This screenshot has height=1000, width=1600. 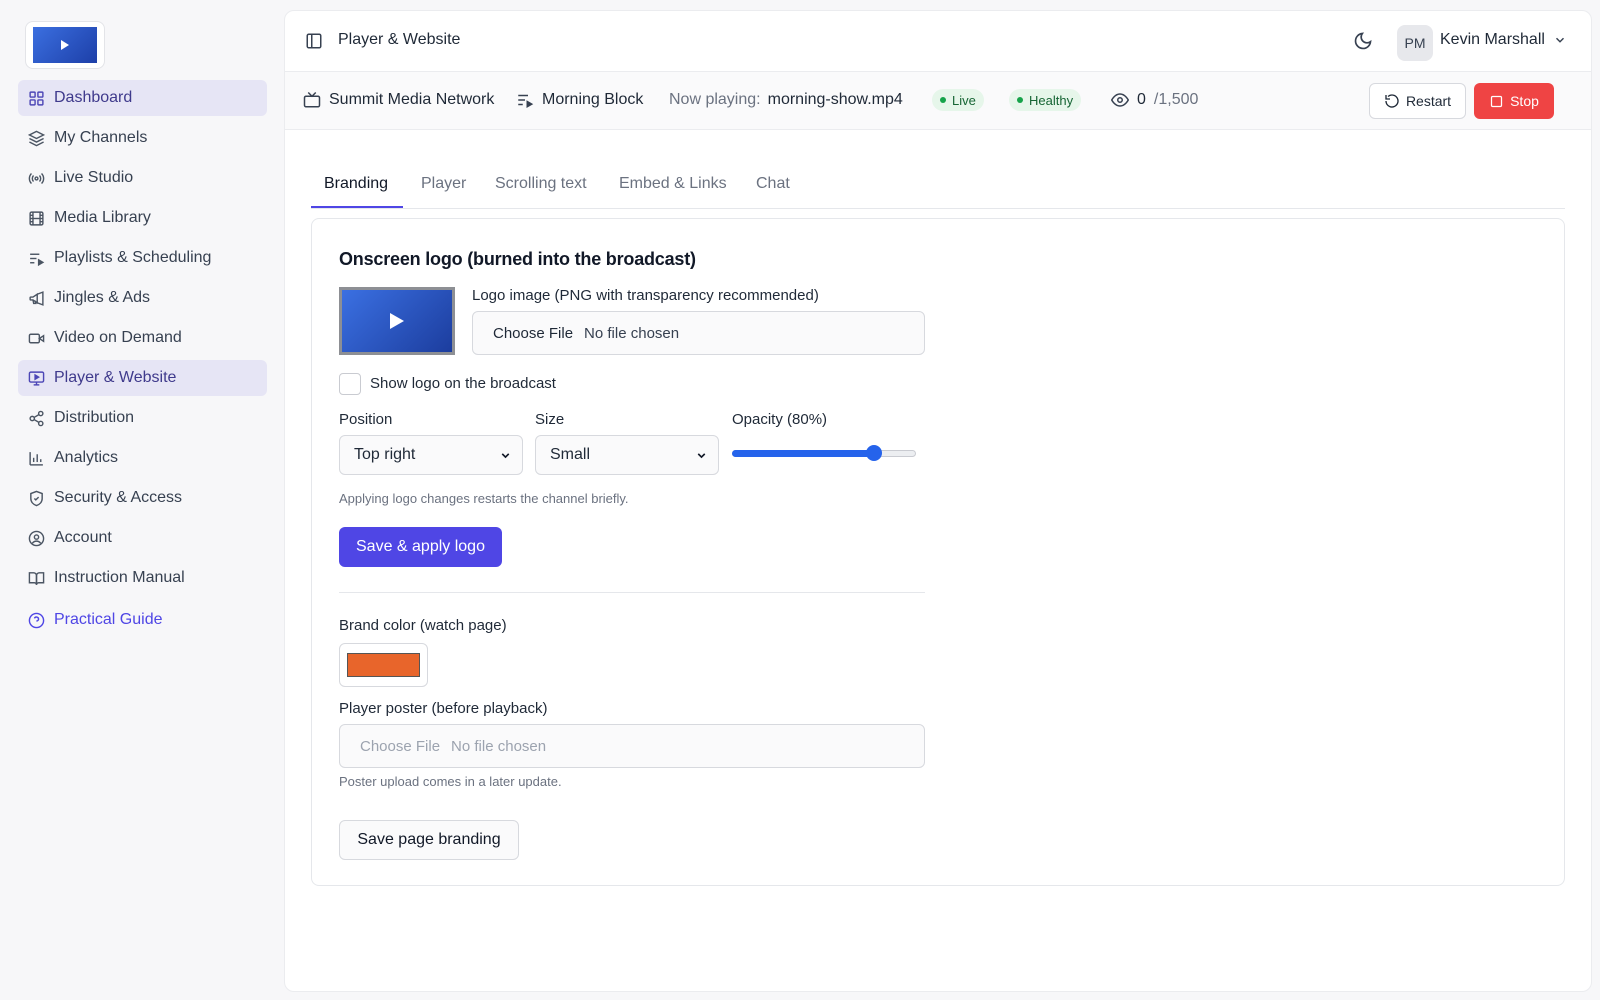 I want to click on tab-active-indicator, so click(x=357, y=207).